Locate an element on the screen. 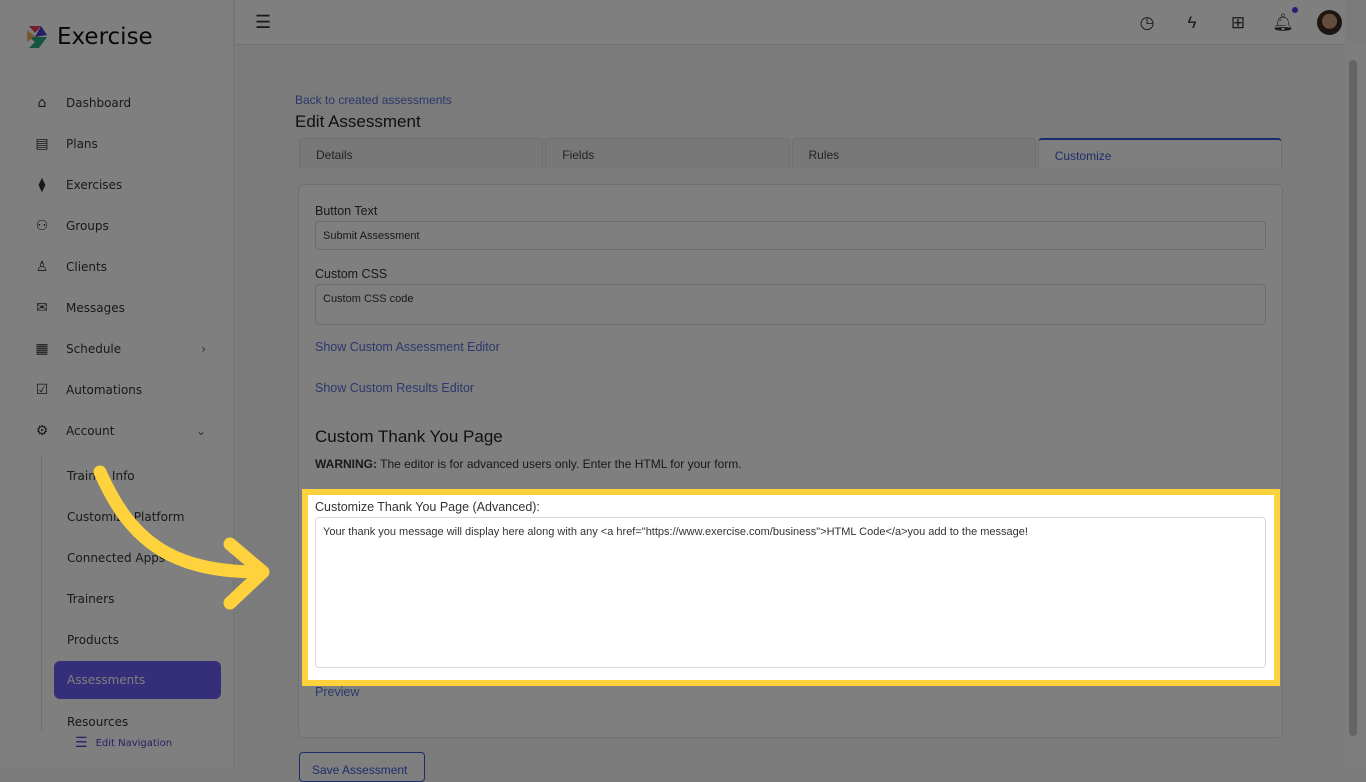 This screenshot has width=1366, height=782. avatar is located at coordinates (1329, 22).